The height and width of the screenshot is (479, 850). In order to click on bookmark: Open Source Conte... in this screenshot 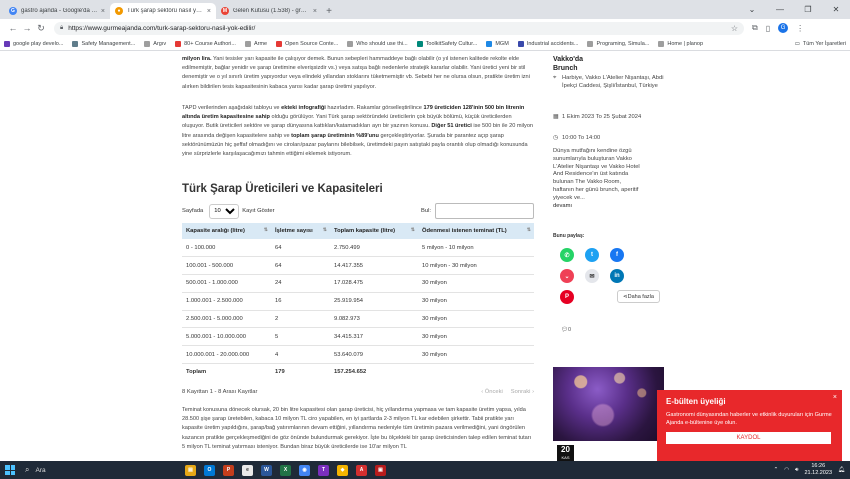, I will do `click(307, 43)`.